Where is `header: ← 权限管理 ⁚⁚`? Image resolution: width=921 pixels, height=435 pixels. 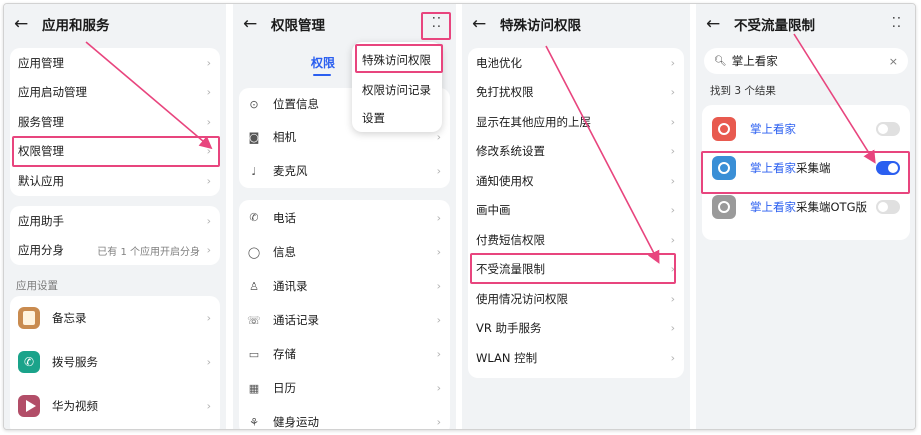 header: ← 权限管理 ⁚⁚ is located at coordinates (344, 24).